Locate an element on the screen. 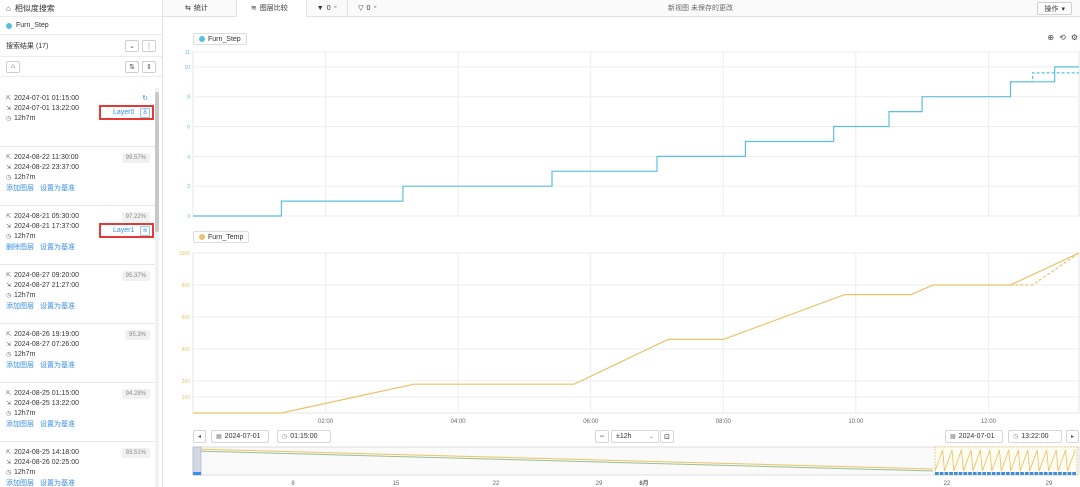 This screenshot has height=487, width=1080. sort-button: ⇅ is located at coordinates (132, 66).